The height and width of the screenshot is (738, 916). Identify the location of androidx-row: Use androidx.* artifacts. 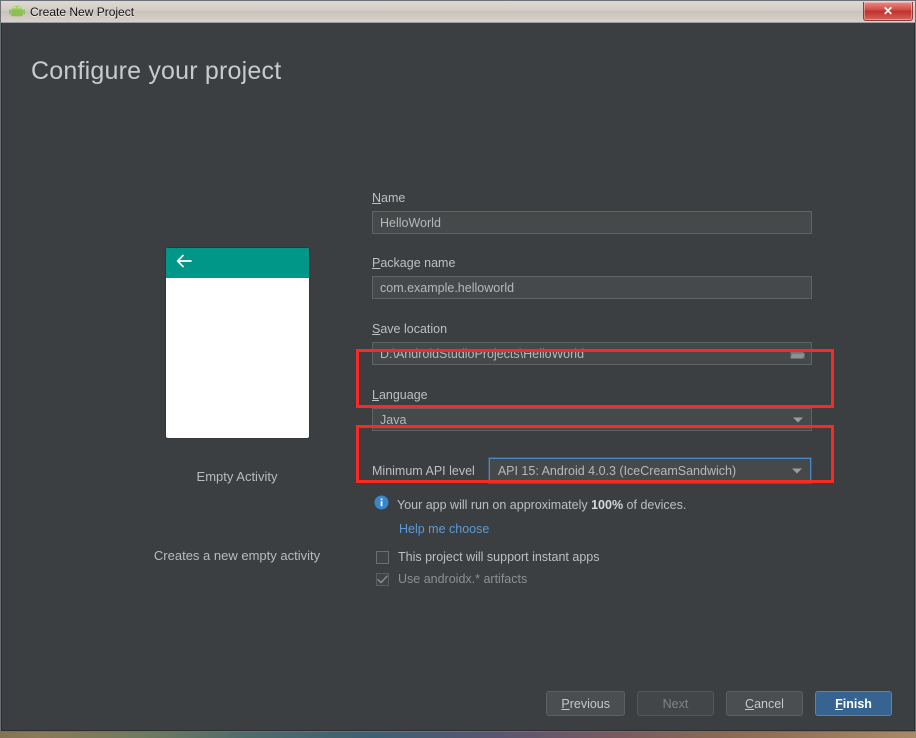
(596, 579).